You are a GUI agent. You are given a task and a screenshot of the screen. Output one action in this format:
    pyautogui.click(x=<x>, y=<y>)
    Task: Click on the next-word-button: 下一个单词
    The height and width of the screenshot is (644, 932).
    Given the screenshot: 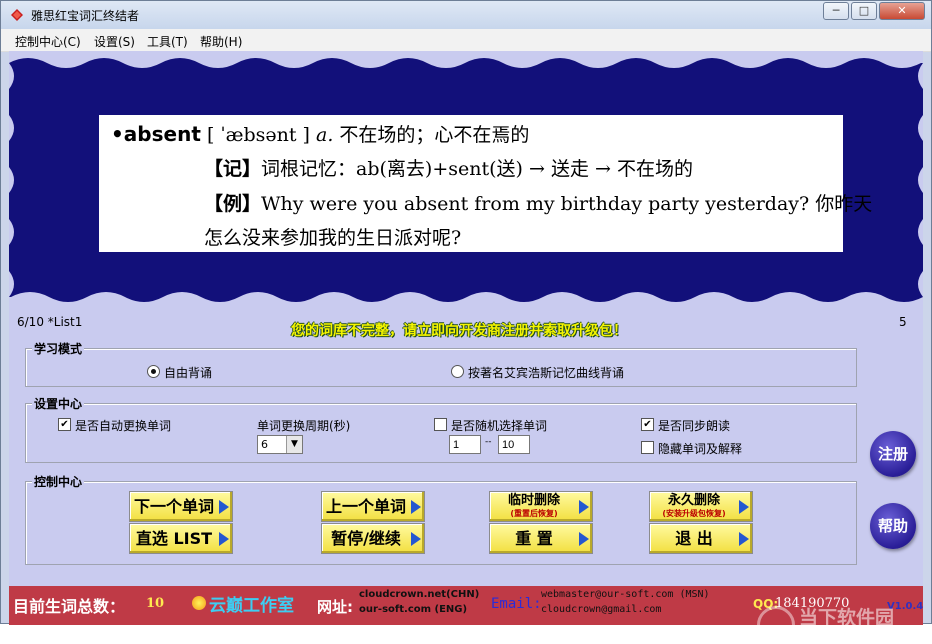 What is the action you would take?
    pyautogui.click(x=181, y=506)
    